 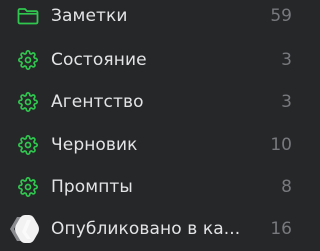 What do you see at coordinates (281, 16) in the screenshot?
I see `list-item-count: 59` at bounding box center [281, 16].